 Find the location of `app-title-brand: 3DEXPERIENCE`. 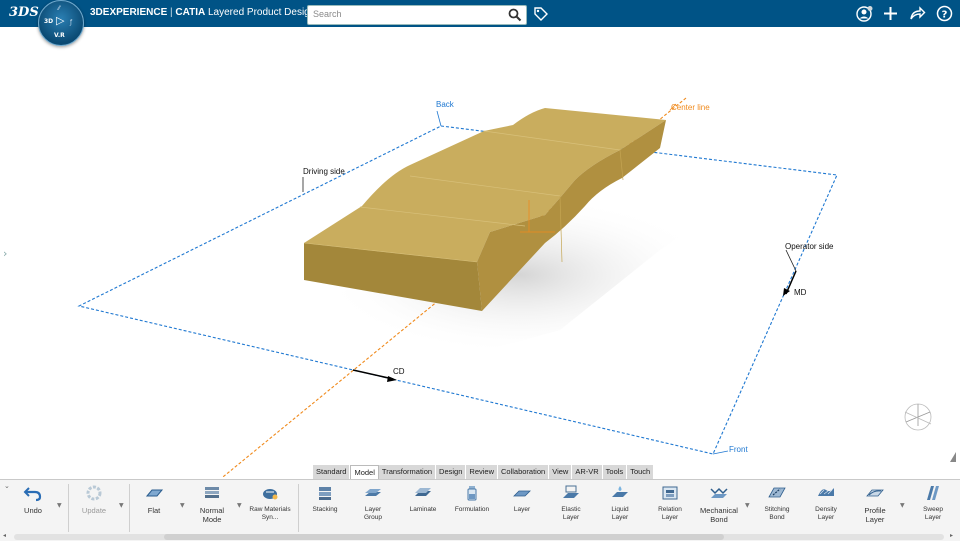

app-title-brand: 3DEXPERIENCE is located at coordinates (129, 12).